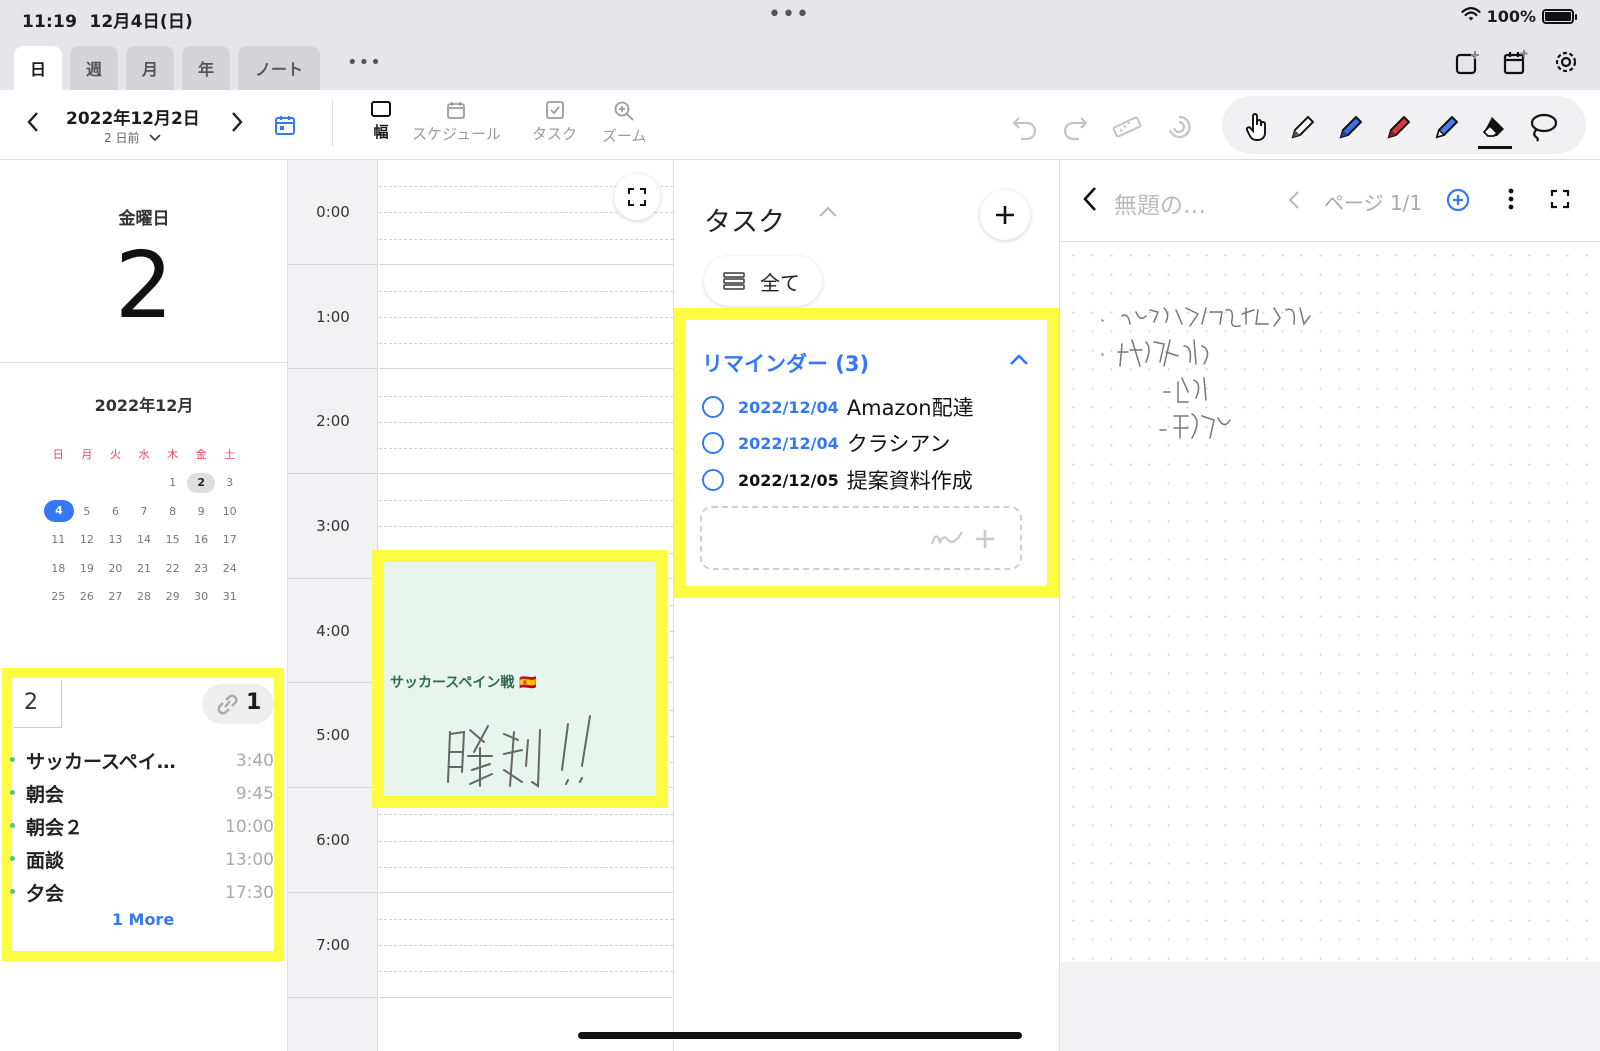 The image size is (1600, 1051). I want to click on mini-calendar-day: 15, so click(172, 539).